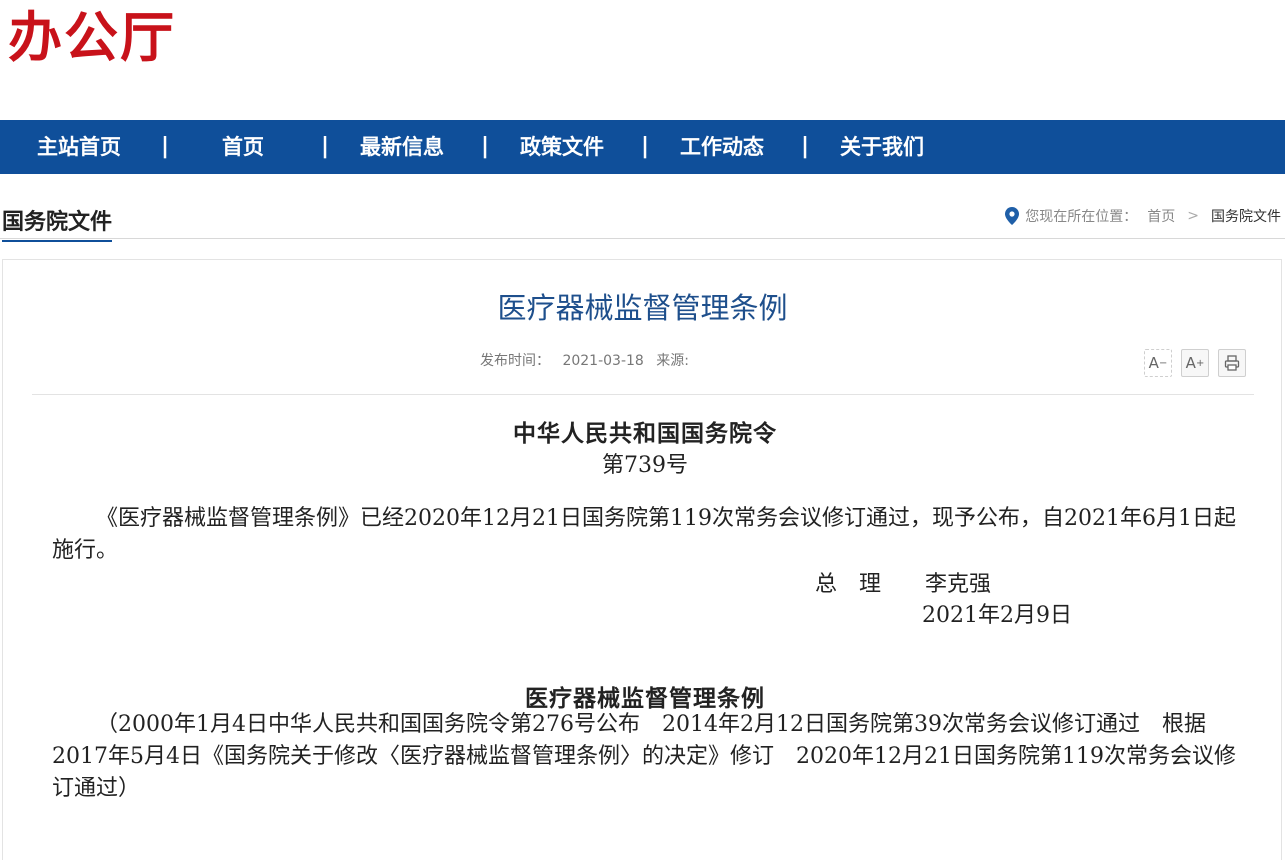  What do you see at coordinates (882, 147) in the screenshot?
I see `nav-item-about: 关于我们` at bounding box center [882, 147].